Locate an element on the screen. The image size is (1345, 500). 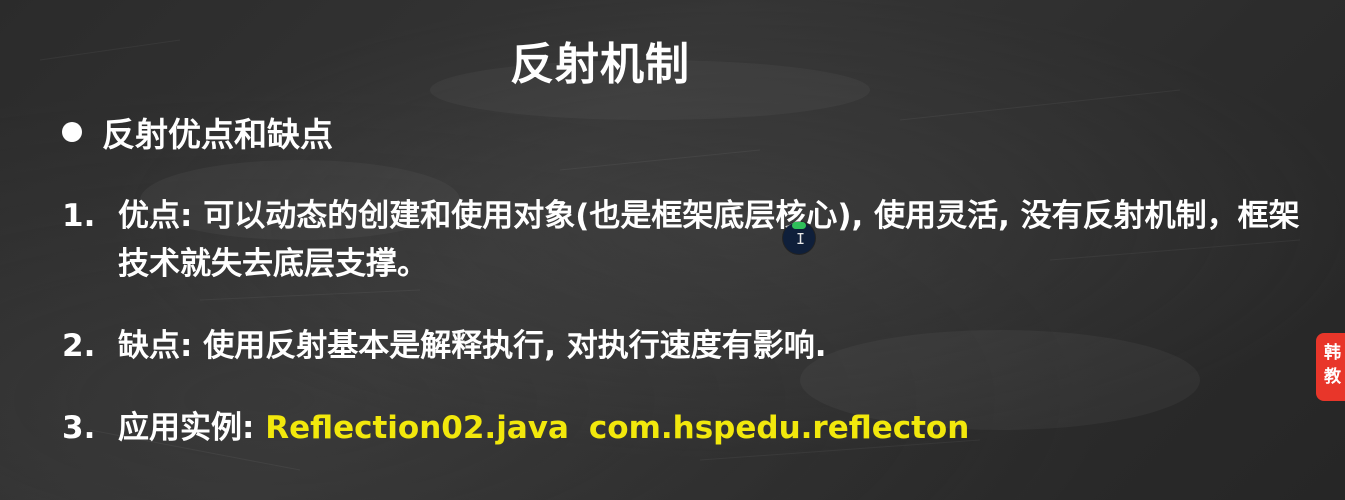
bullet-heading: 反射优点和缺点 is located at coordinates (197, 132).